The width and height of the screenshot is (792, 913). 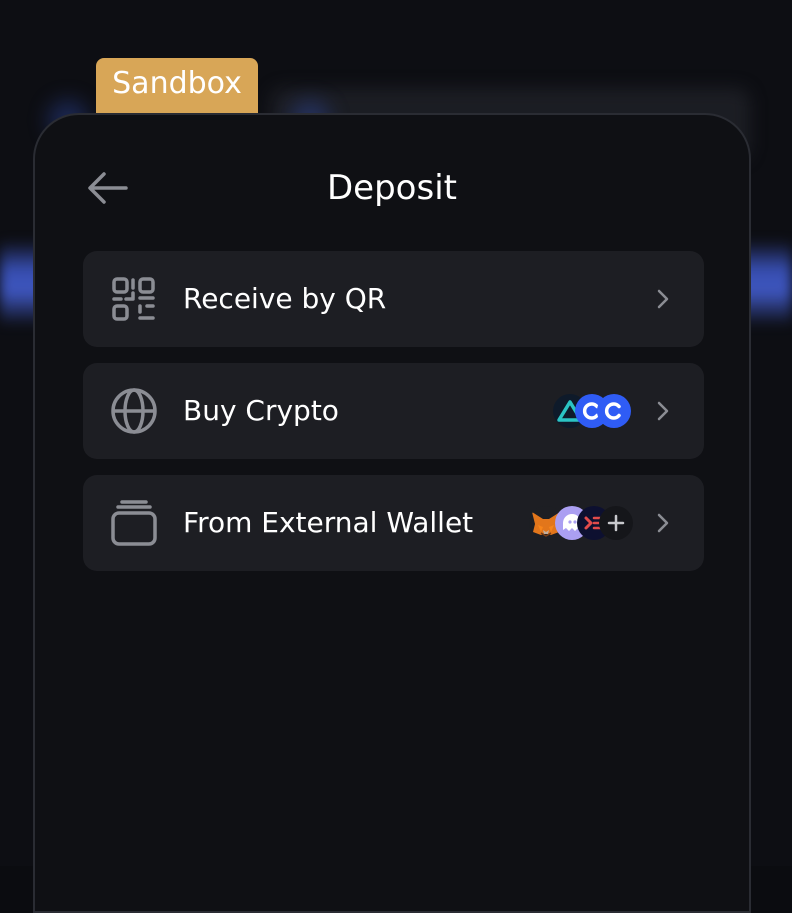 What do you see at coordinates (393, 299) in the screenshot?
I see `option-receive-by-qr: Receive by QR` at bounding box center [393, 299].